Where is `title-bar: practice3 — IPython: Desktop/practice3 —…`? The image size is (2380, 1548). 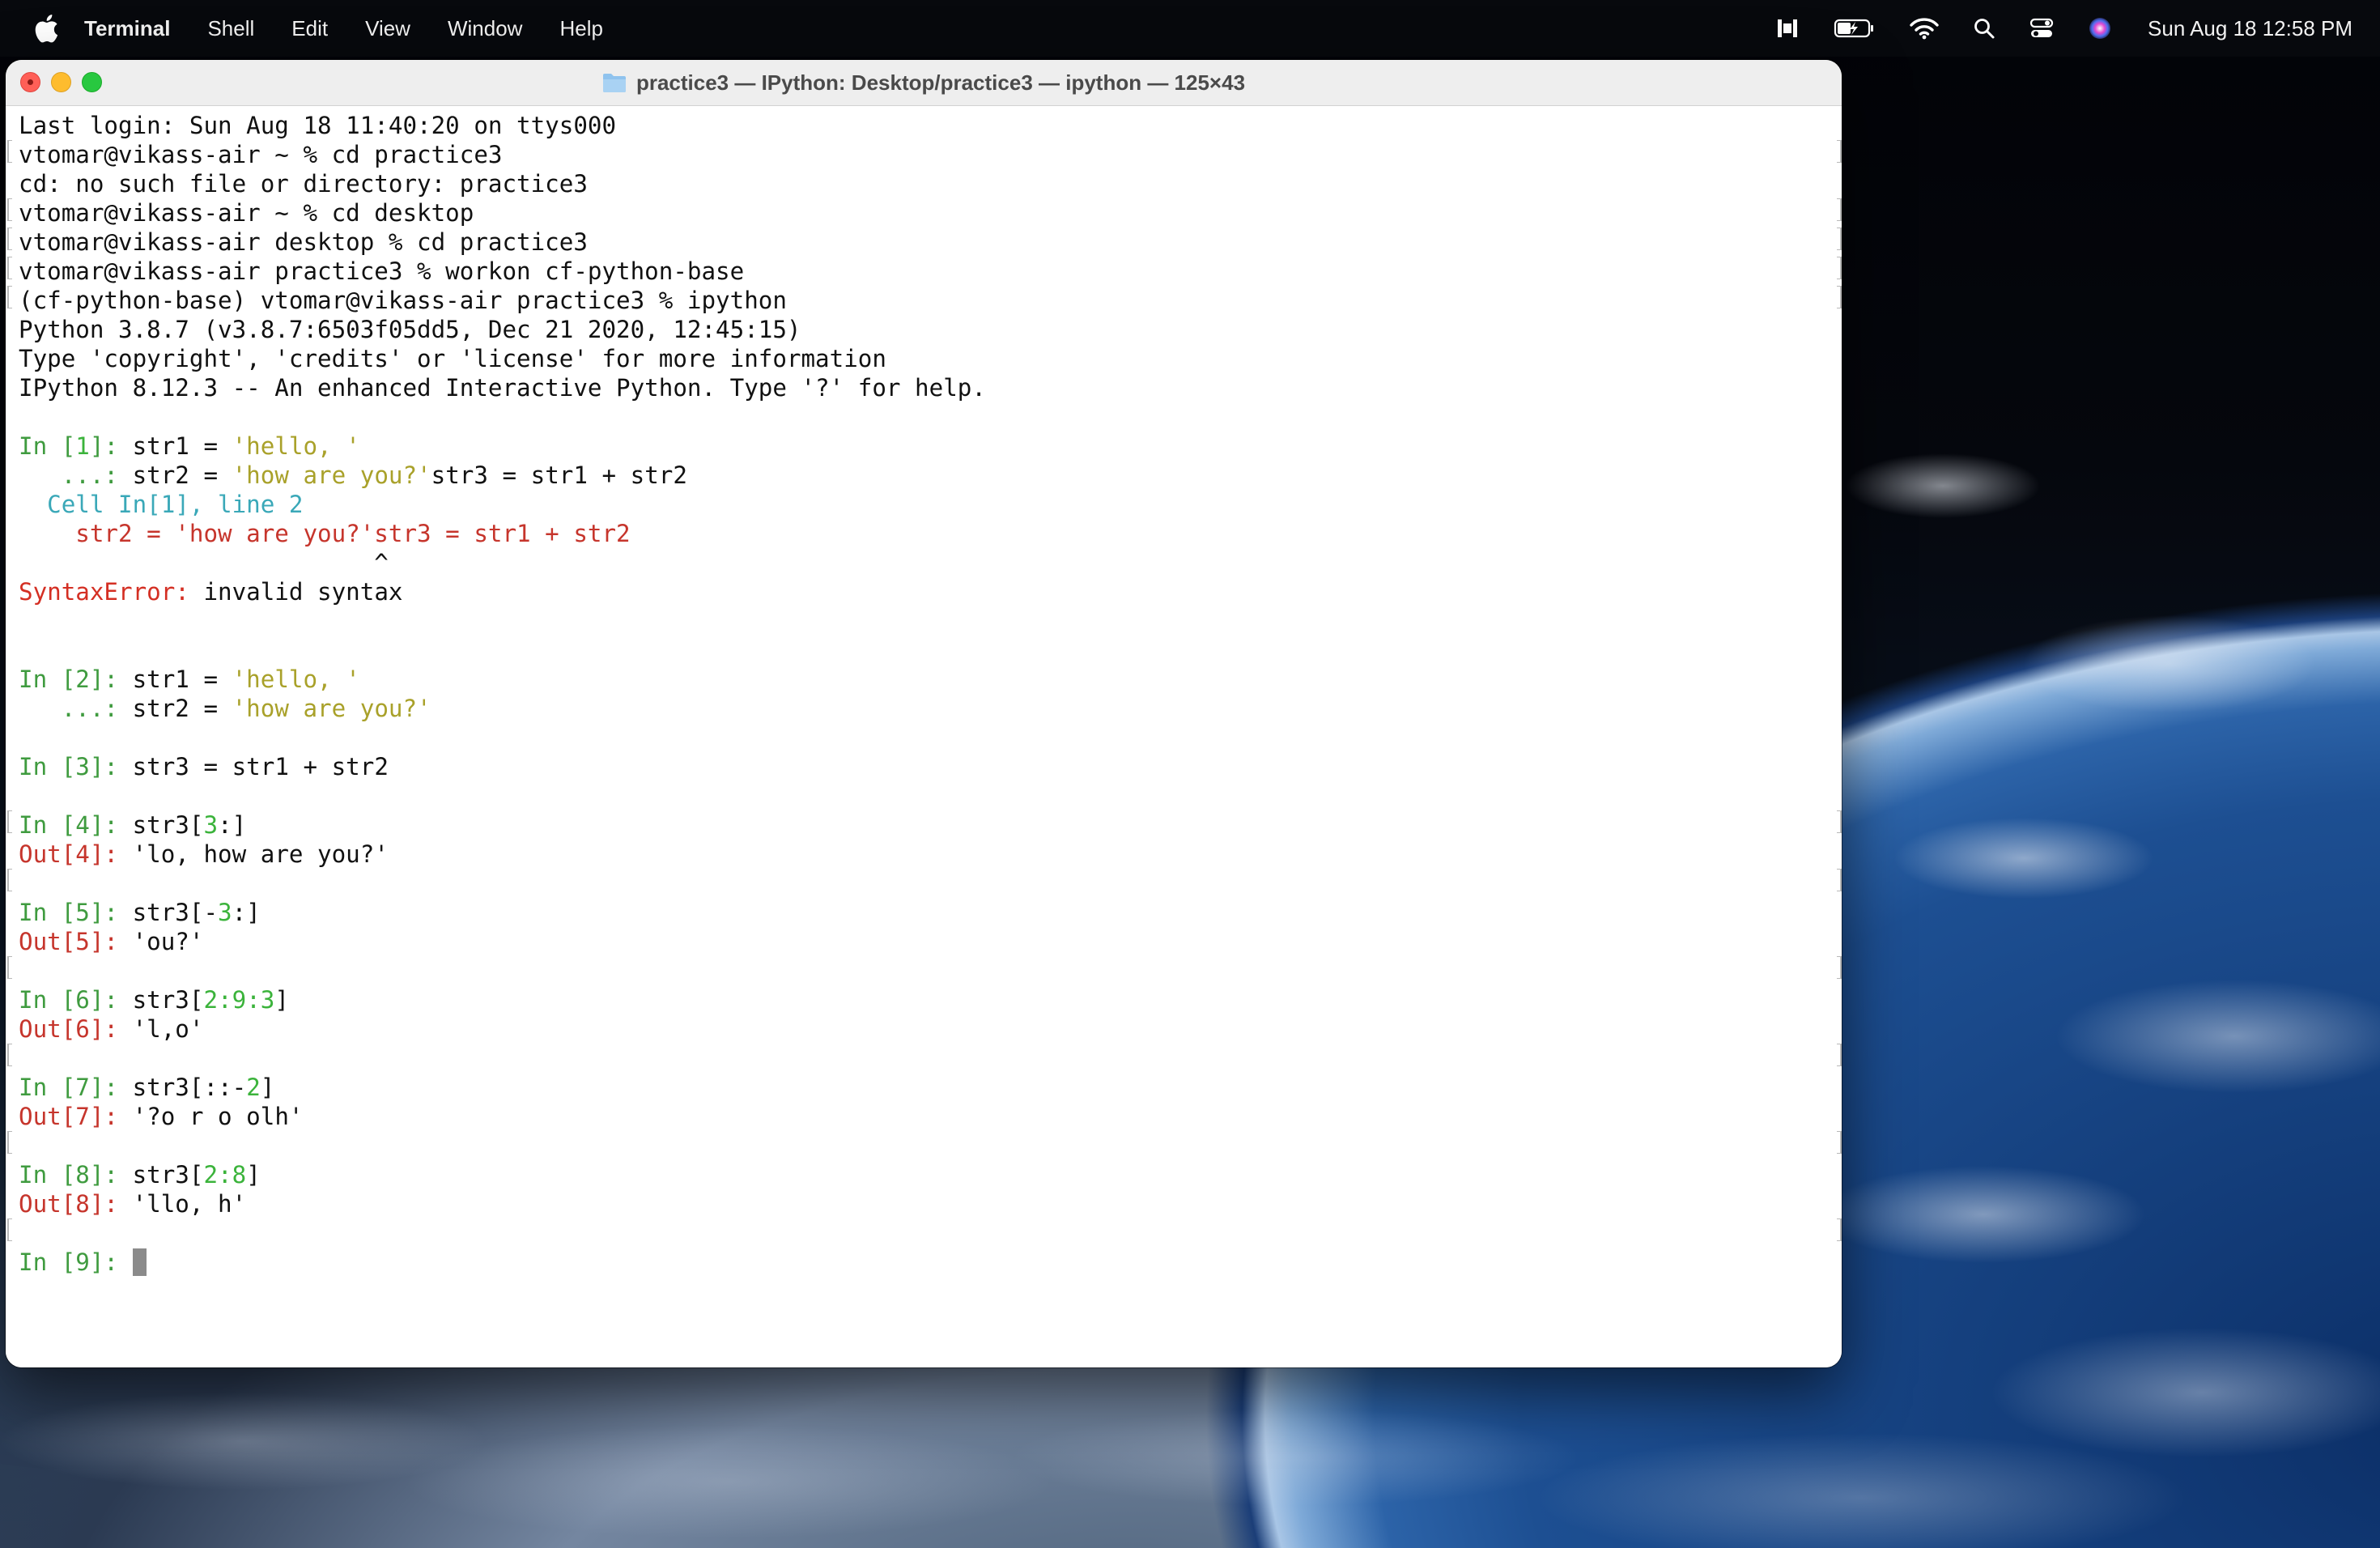 title-bar: practice3 — IPython: Desktop/practice3 —… is located at coordinates (924, 83).